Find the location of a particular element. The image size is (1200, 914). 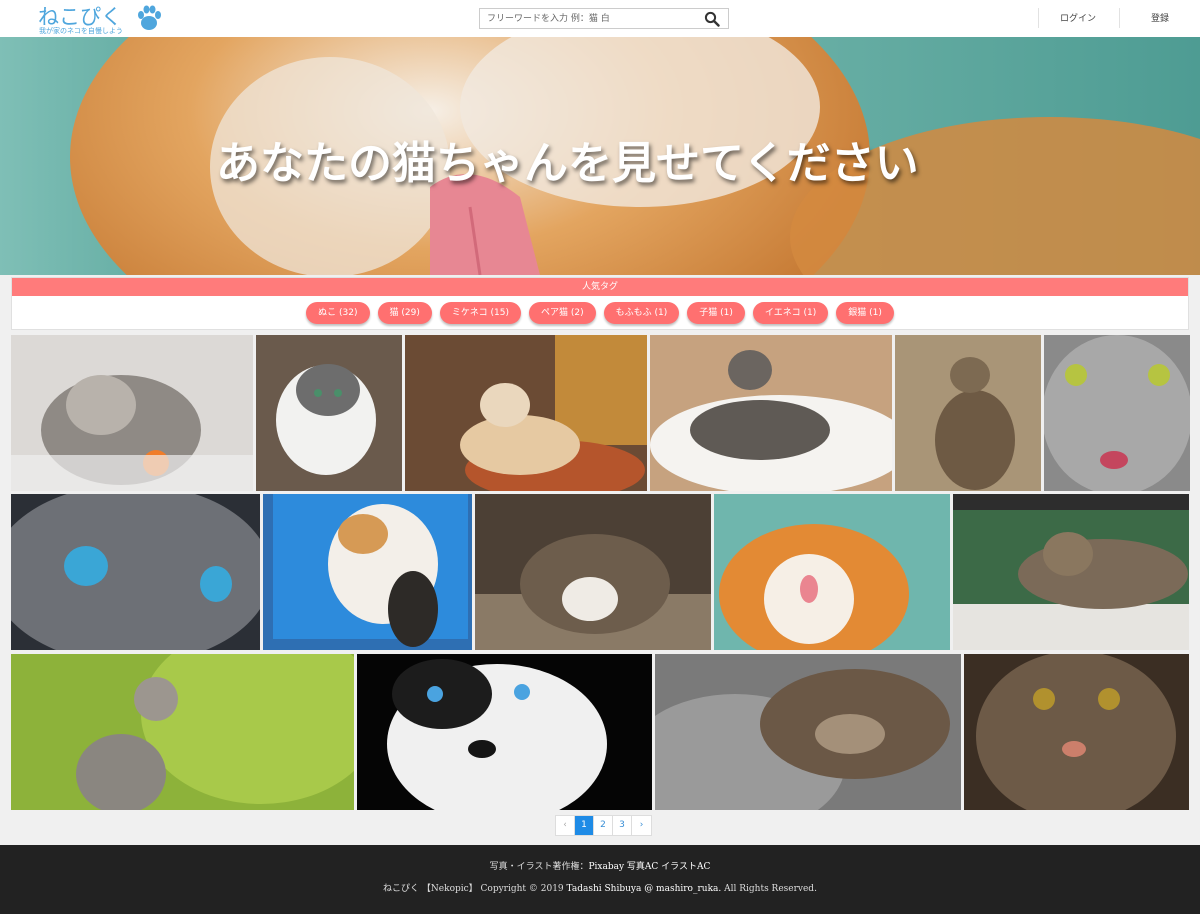

search-input is located at coordinates (590, 18).